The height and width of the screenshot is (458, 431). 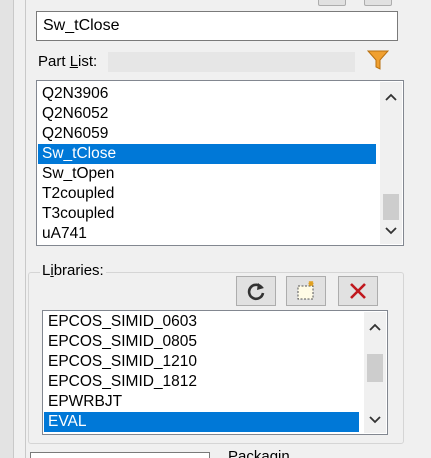 I want to click on remove-library-icon, so click(x=358, y=291).